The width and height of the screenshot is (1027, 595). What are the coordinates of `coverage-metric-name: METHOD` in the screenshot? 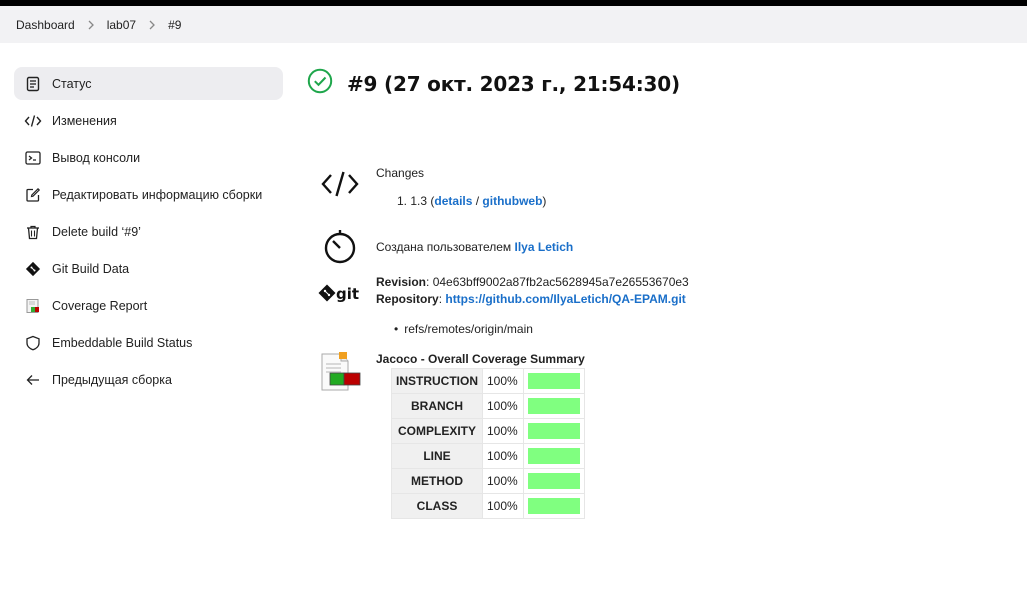 It's located at (437, 481).